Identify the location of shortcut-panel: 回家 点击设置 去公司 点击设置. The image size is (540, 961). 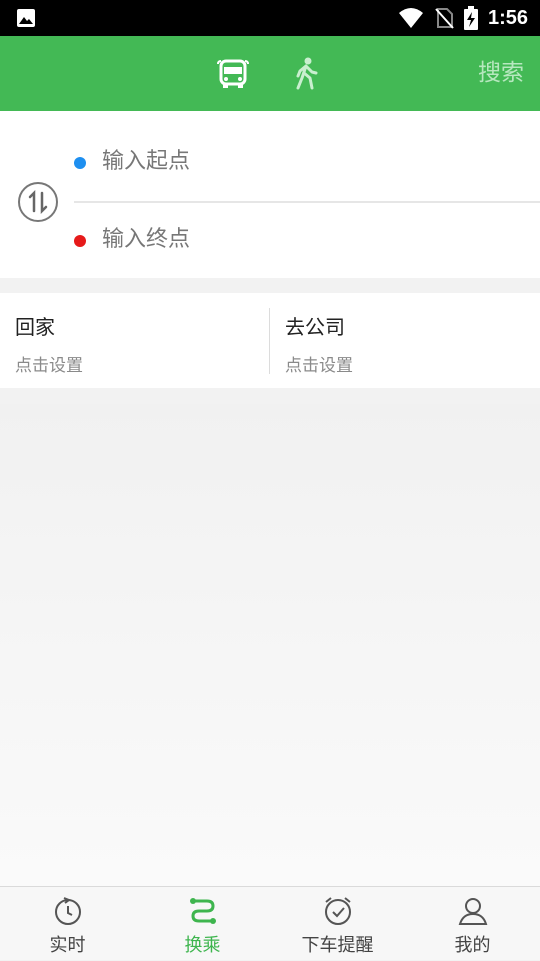
(270, 340).